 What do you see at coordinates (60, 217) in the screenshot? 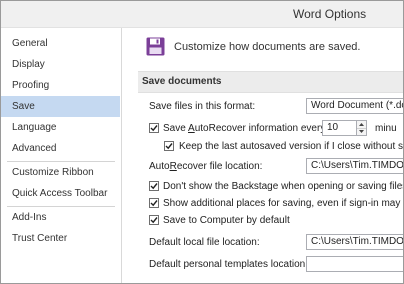
I see `sidebar-item-add-ins: Add-Ins` at bounding box center [60, 217].